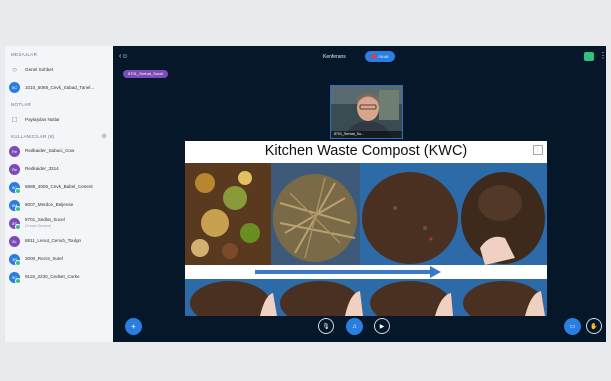 This screenshot has width=611, height=381. Describe the element at coordinates (59, 69) in the screenshot. I see `sidebar-item-public-chat: ○ Genel Sohbet` at that location.